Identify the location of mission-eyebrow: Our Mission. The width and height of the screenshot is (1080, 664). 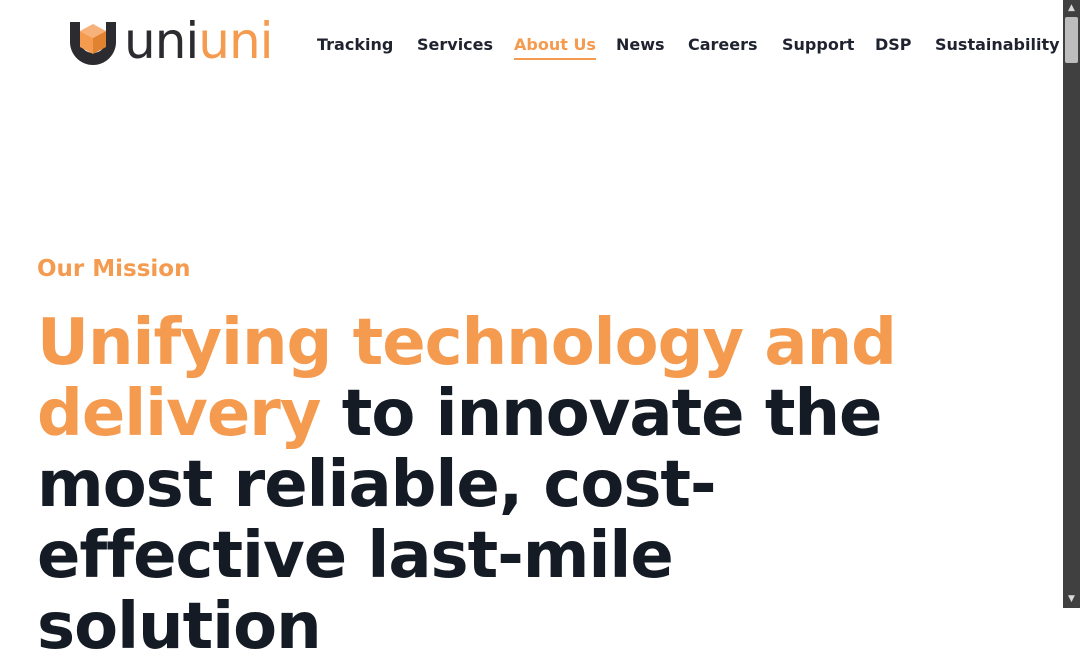
(114, 269).